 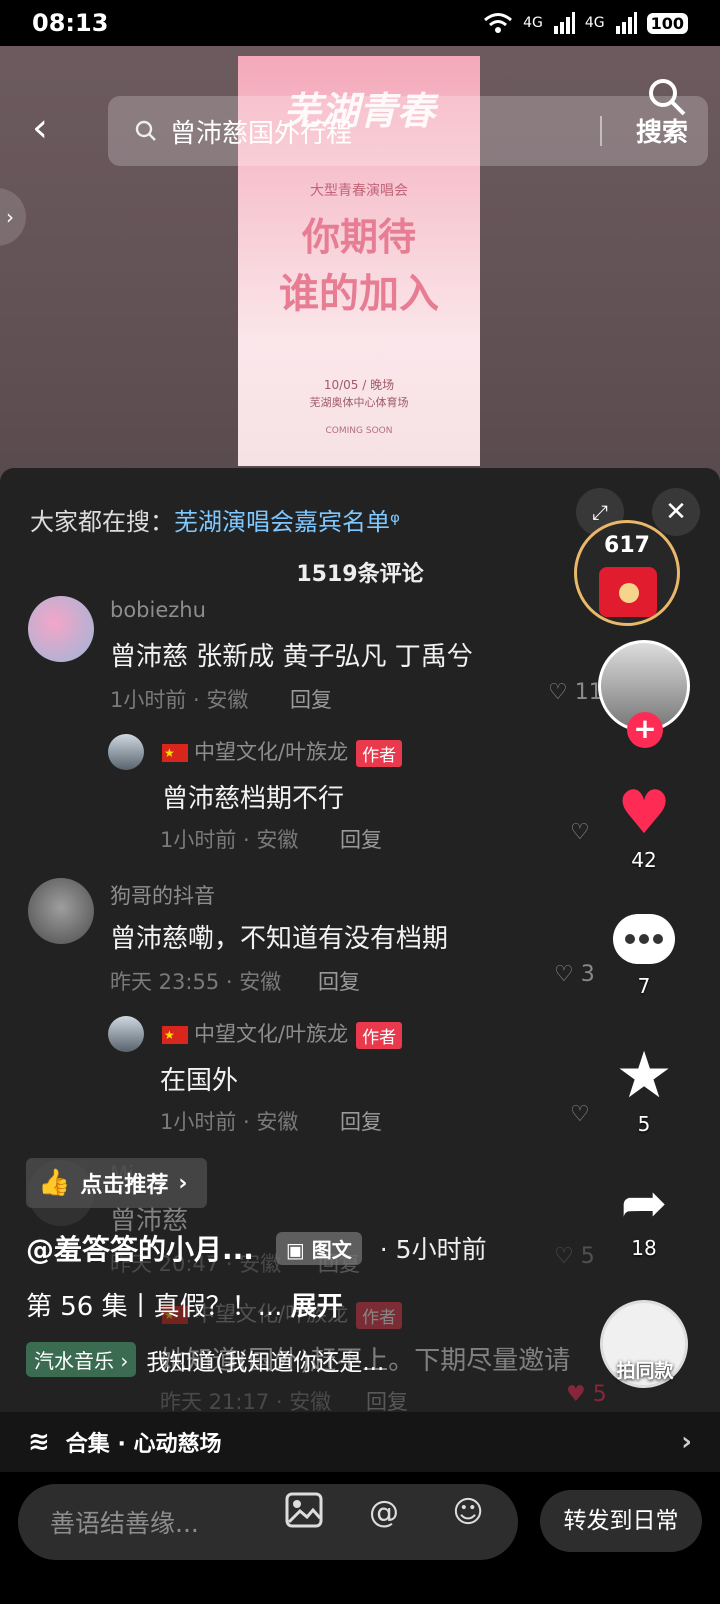 I want to click on comment-like-button: ♥ 5, so click(x=586, y=1394).